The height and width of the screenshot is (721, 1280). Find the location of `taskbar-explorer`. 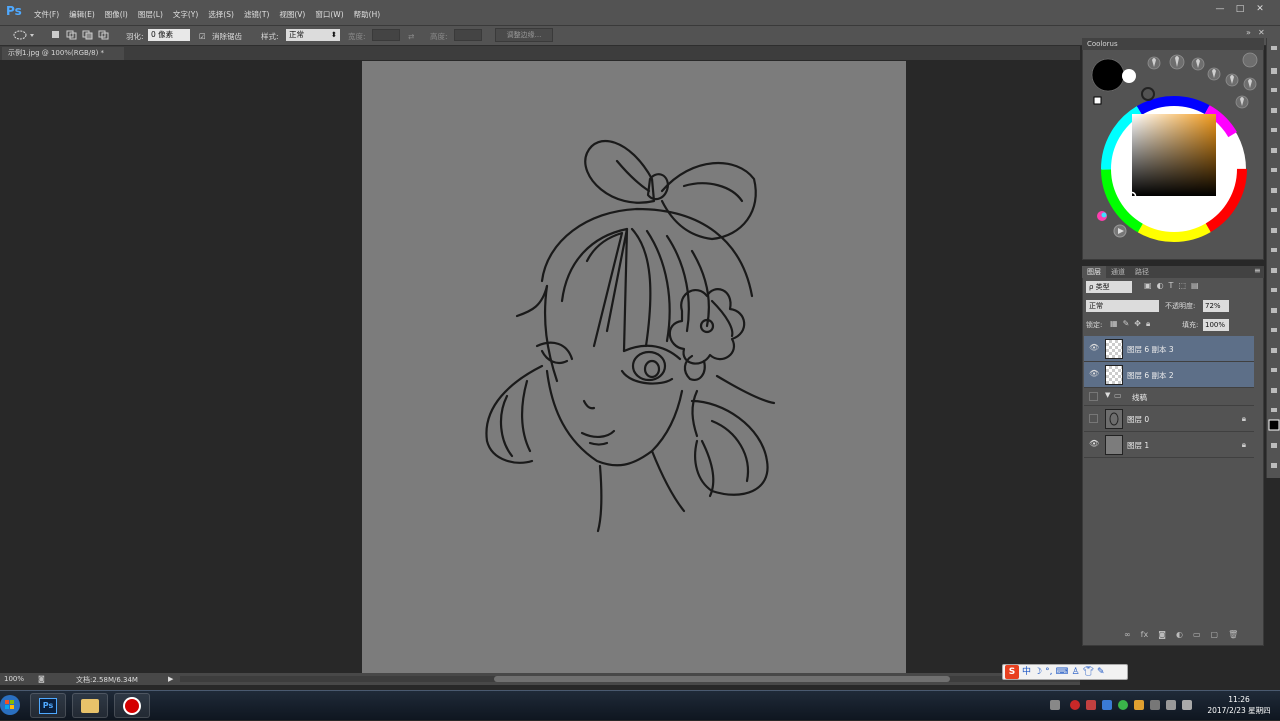

taskbar-explorer is located at coordinates (90, 705).